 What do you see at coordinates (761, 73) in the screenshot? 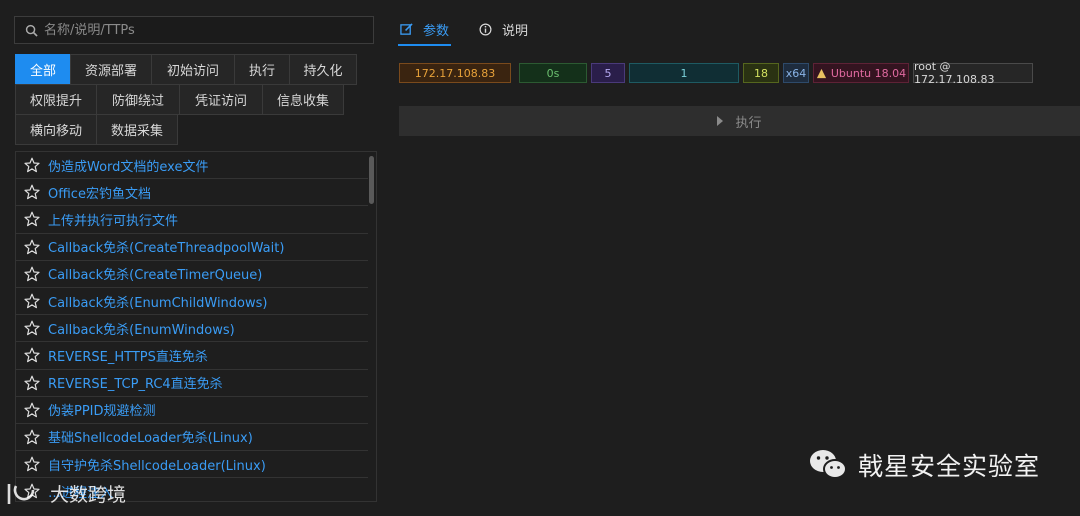
I see `count-badge: 18` at bounding box center [761, 73].